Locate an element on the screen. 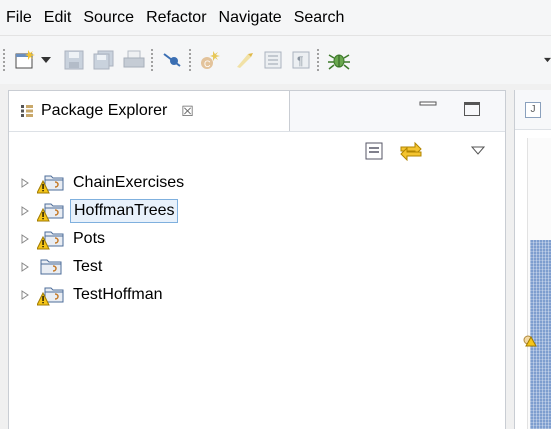 The height and width of the screenshot is (429, 551). java-project-icon is located at coordinates (51, 267).